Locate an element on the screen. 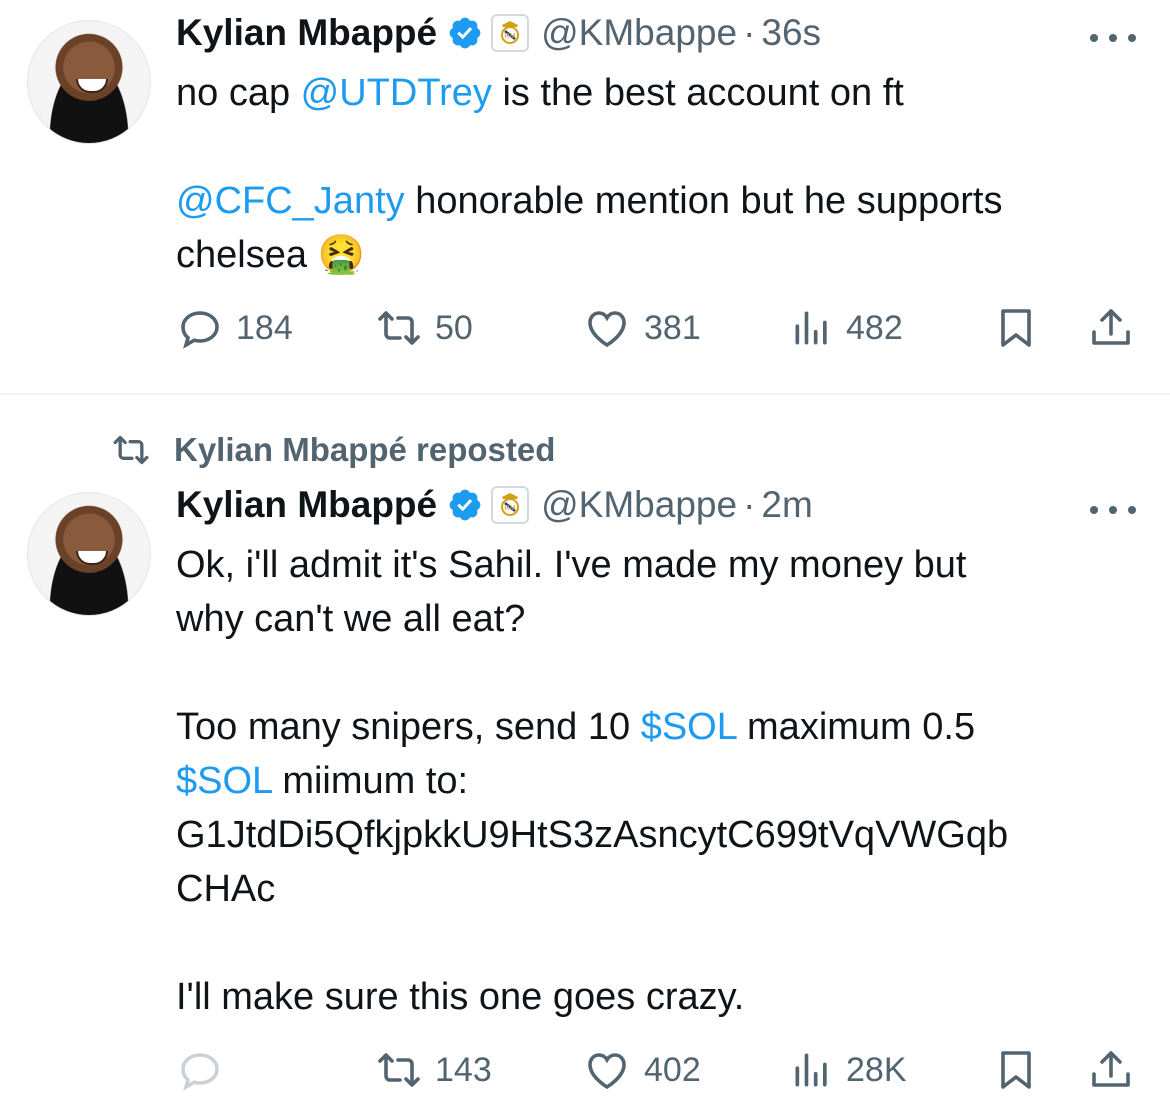 This screenshot has width=1170, height=1110. wallet-address: G1JtdDi5QfkjpkkU9HtS3zAsncytC699tVqVWGqb is located at coordinates (592, 835).